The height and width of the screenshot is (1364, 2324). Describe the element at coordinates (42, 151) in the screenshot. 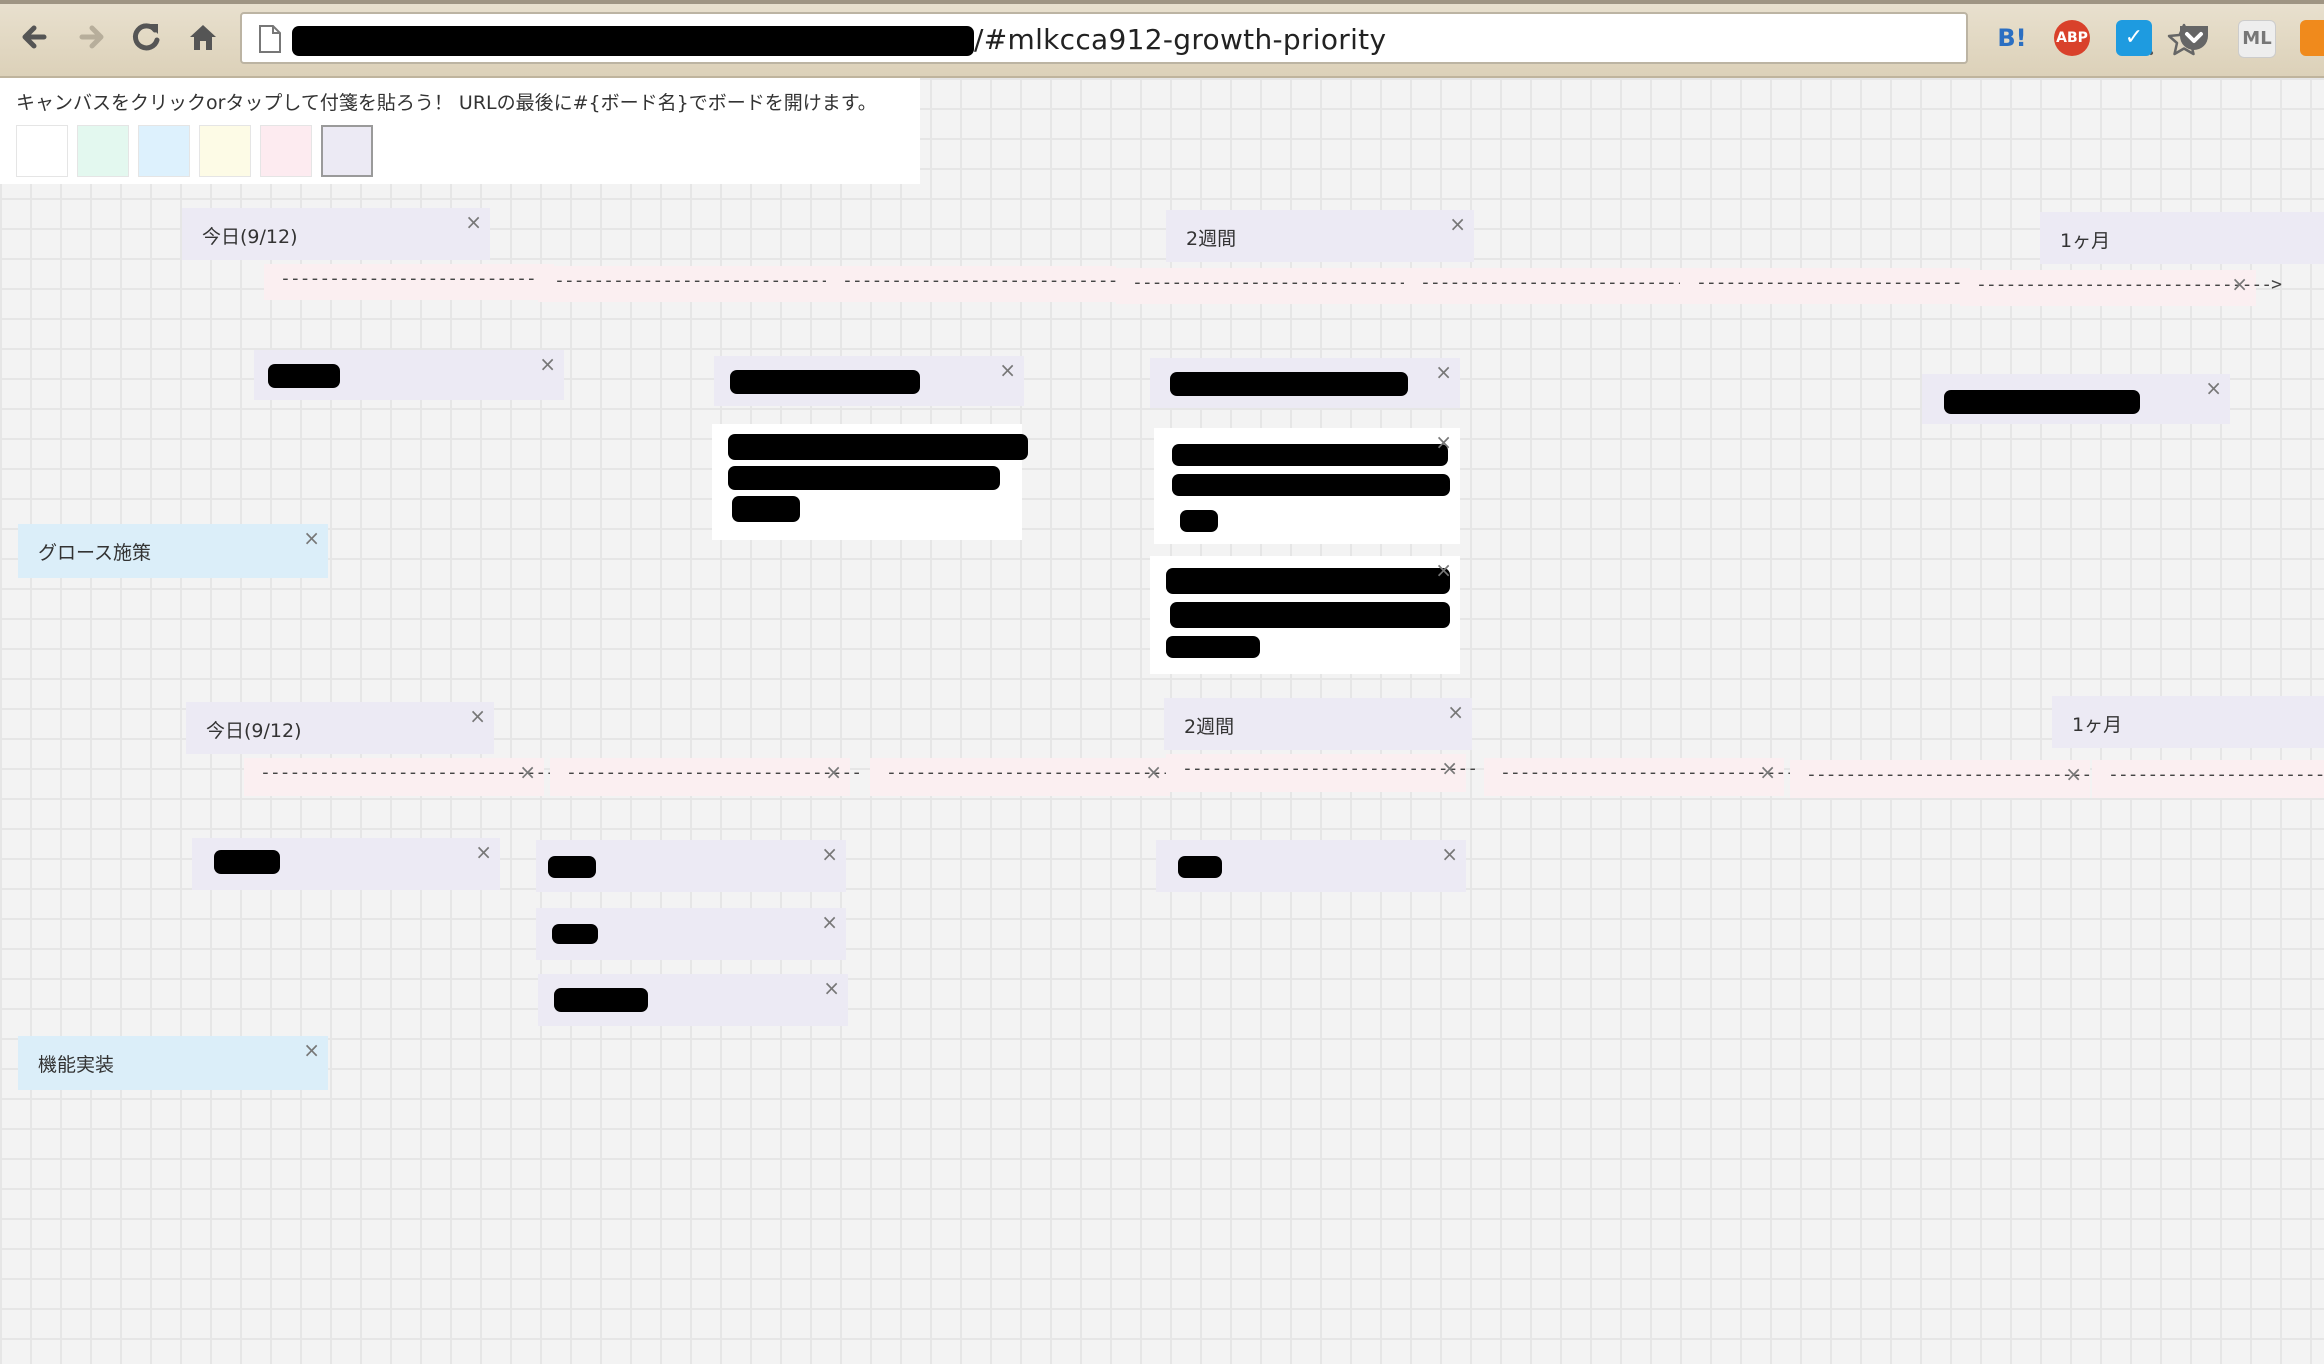

I see `color-swatch-white` at that location.